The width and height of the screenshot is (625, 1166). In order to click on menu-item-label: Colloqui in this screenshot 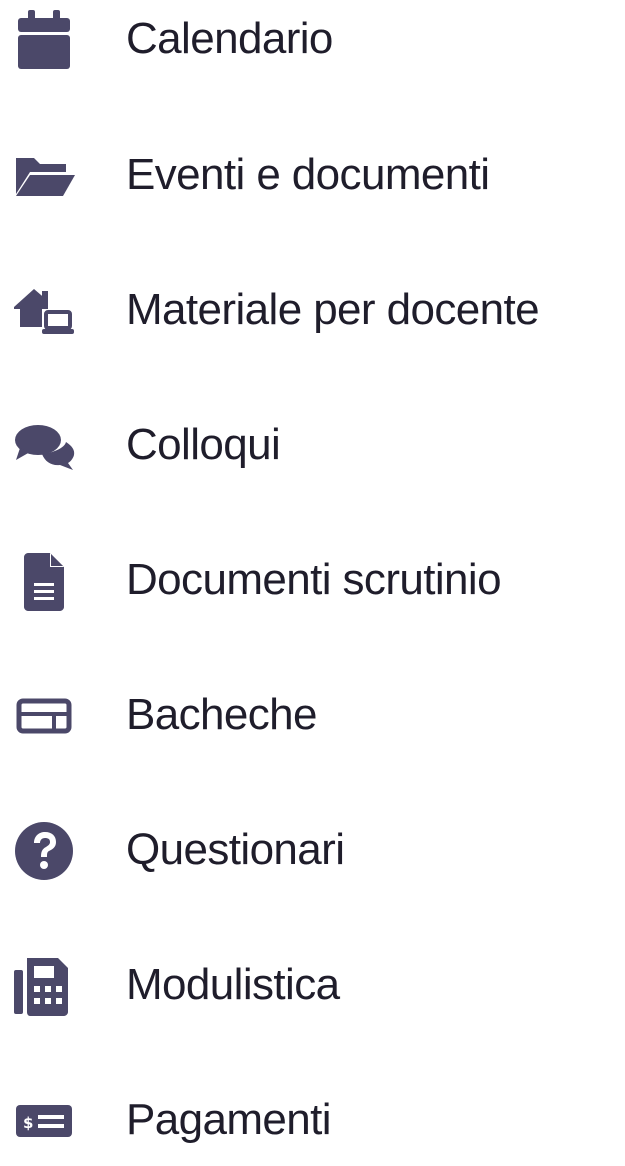, I will do `click(203, 444)`.